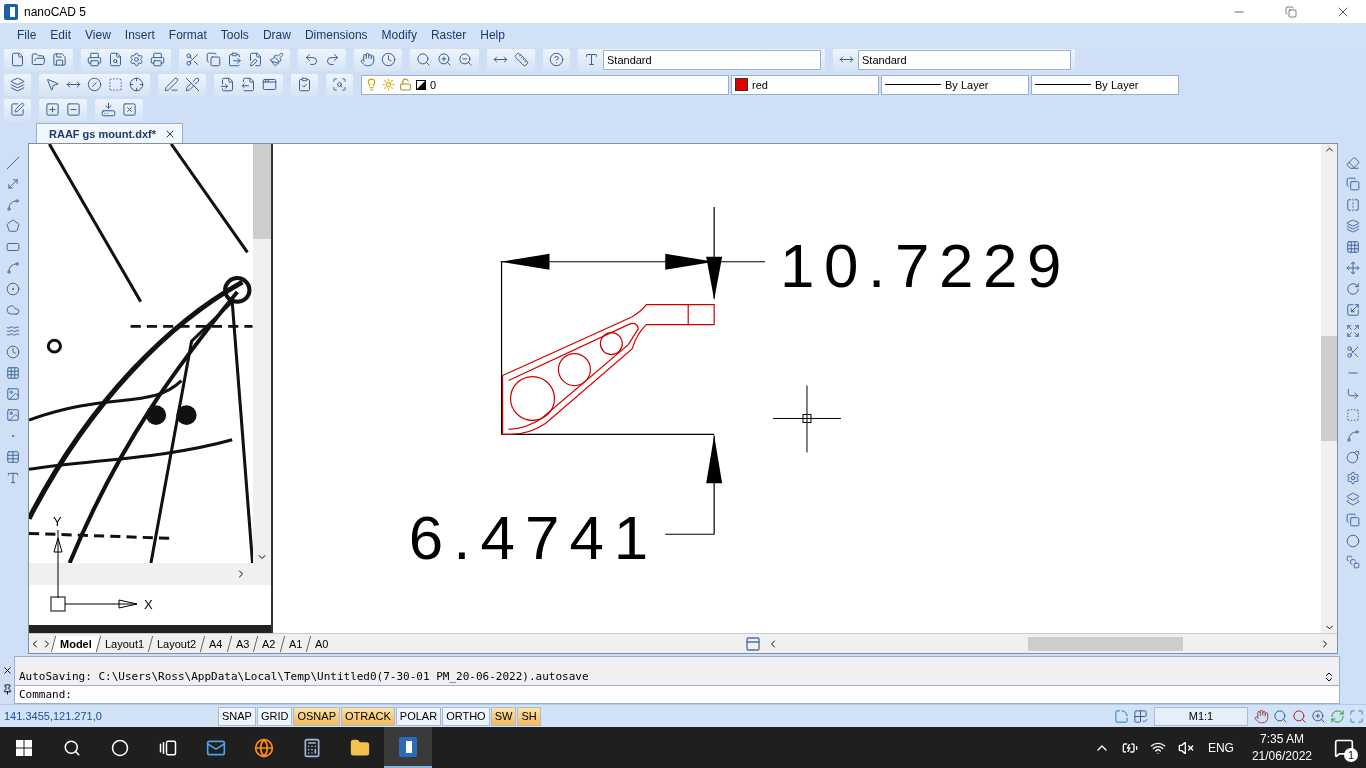 The height and width of the screenshot is (768, 1366). I want to click on document-tab: RAAF gs mount.dxf*, so click(109, 133).